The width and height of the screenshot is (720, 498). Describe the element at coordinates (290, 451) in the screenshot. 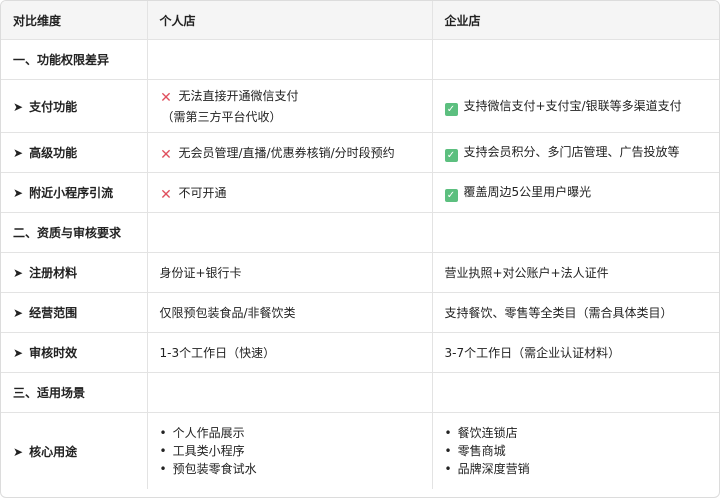

I see `personal-usage-list: • 个人作品展示 • 工具类小程序 • 预包装零食试水` at that location.